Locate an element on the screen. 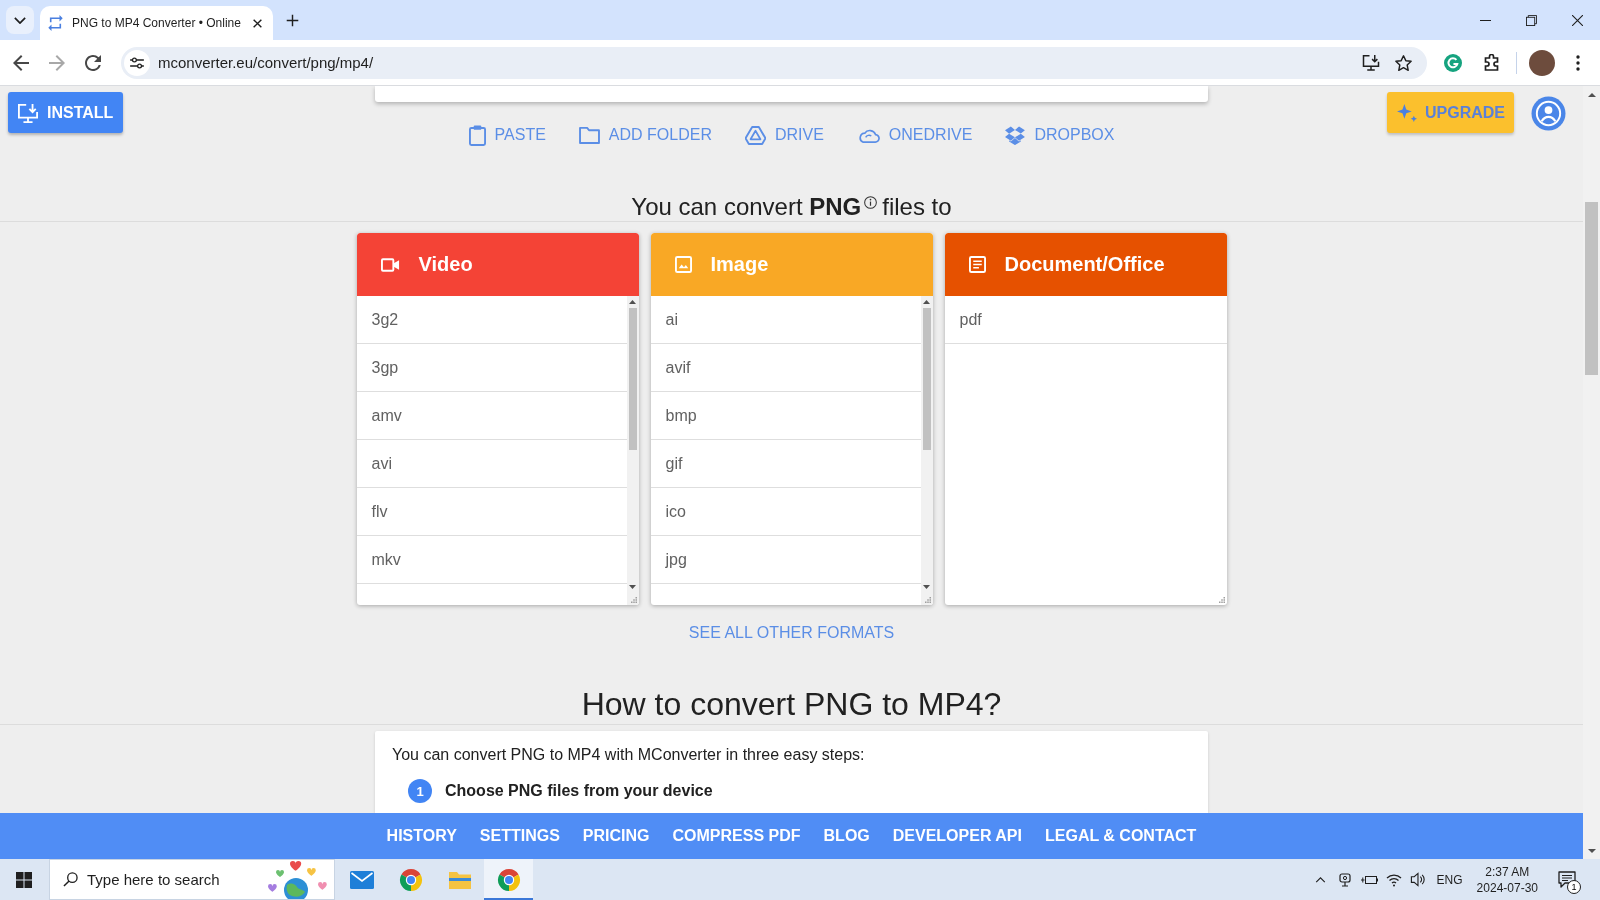 This screenshot has width=1600, height=900. format-option: ico is located at coordinates (785, 512).